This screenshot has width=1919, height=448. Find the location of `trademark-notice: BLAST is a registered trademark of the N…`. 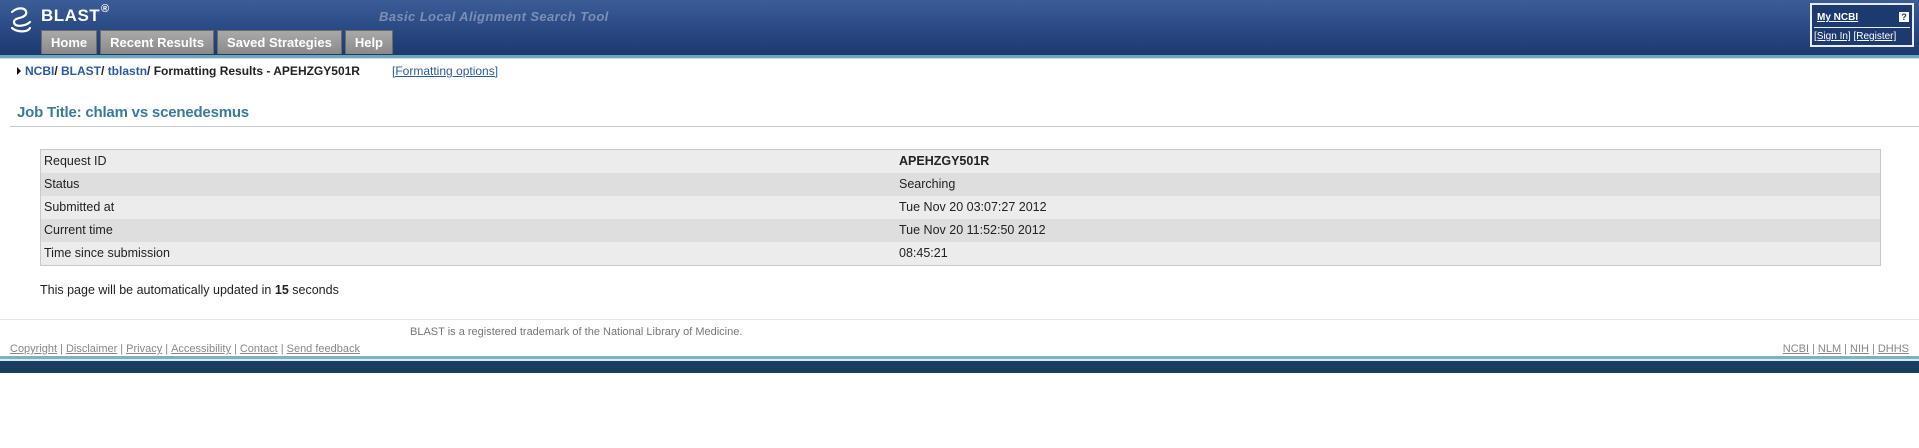

trademark-notice: BLAST is a registered trademark of the N… is located at coordinates (576, 332).